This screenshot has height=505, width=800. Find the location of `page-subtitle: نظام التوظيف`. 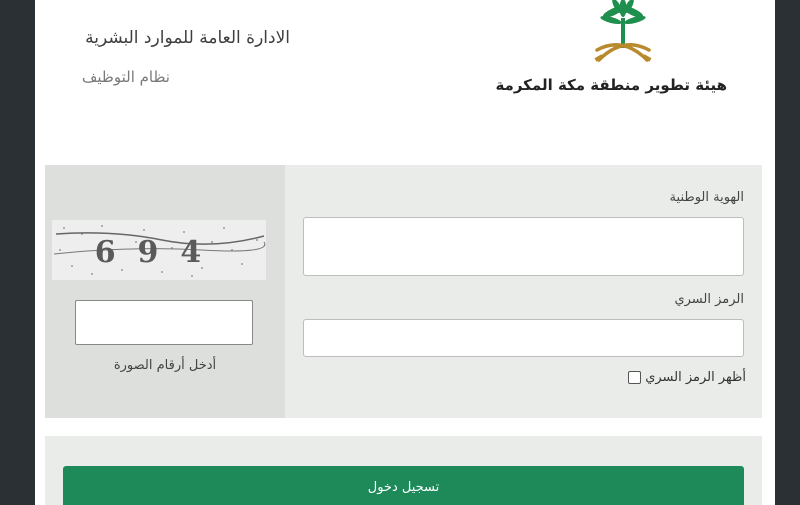

page-subtitle: نظام التوظيف is located at coordinates (125, 77).